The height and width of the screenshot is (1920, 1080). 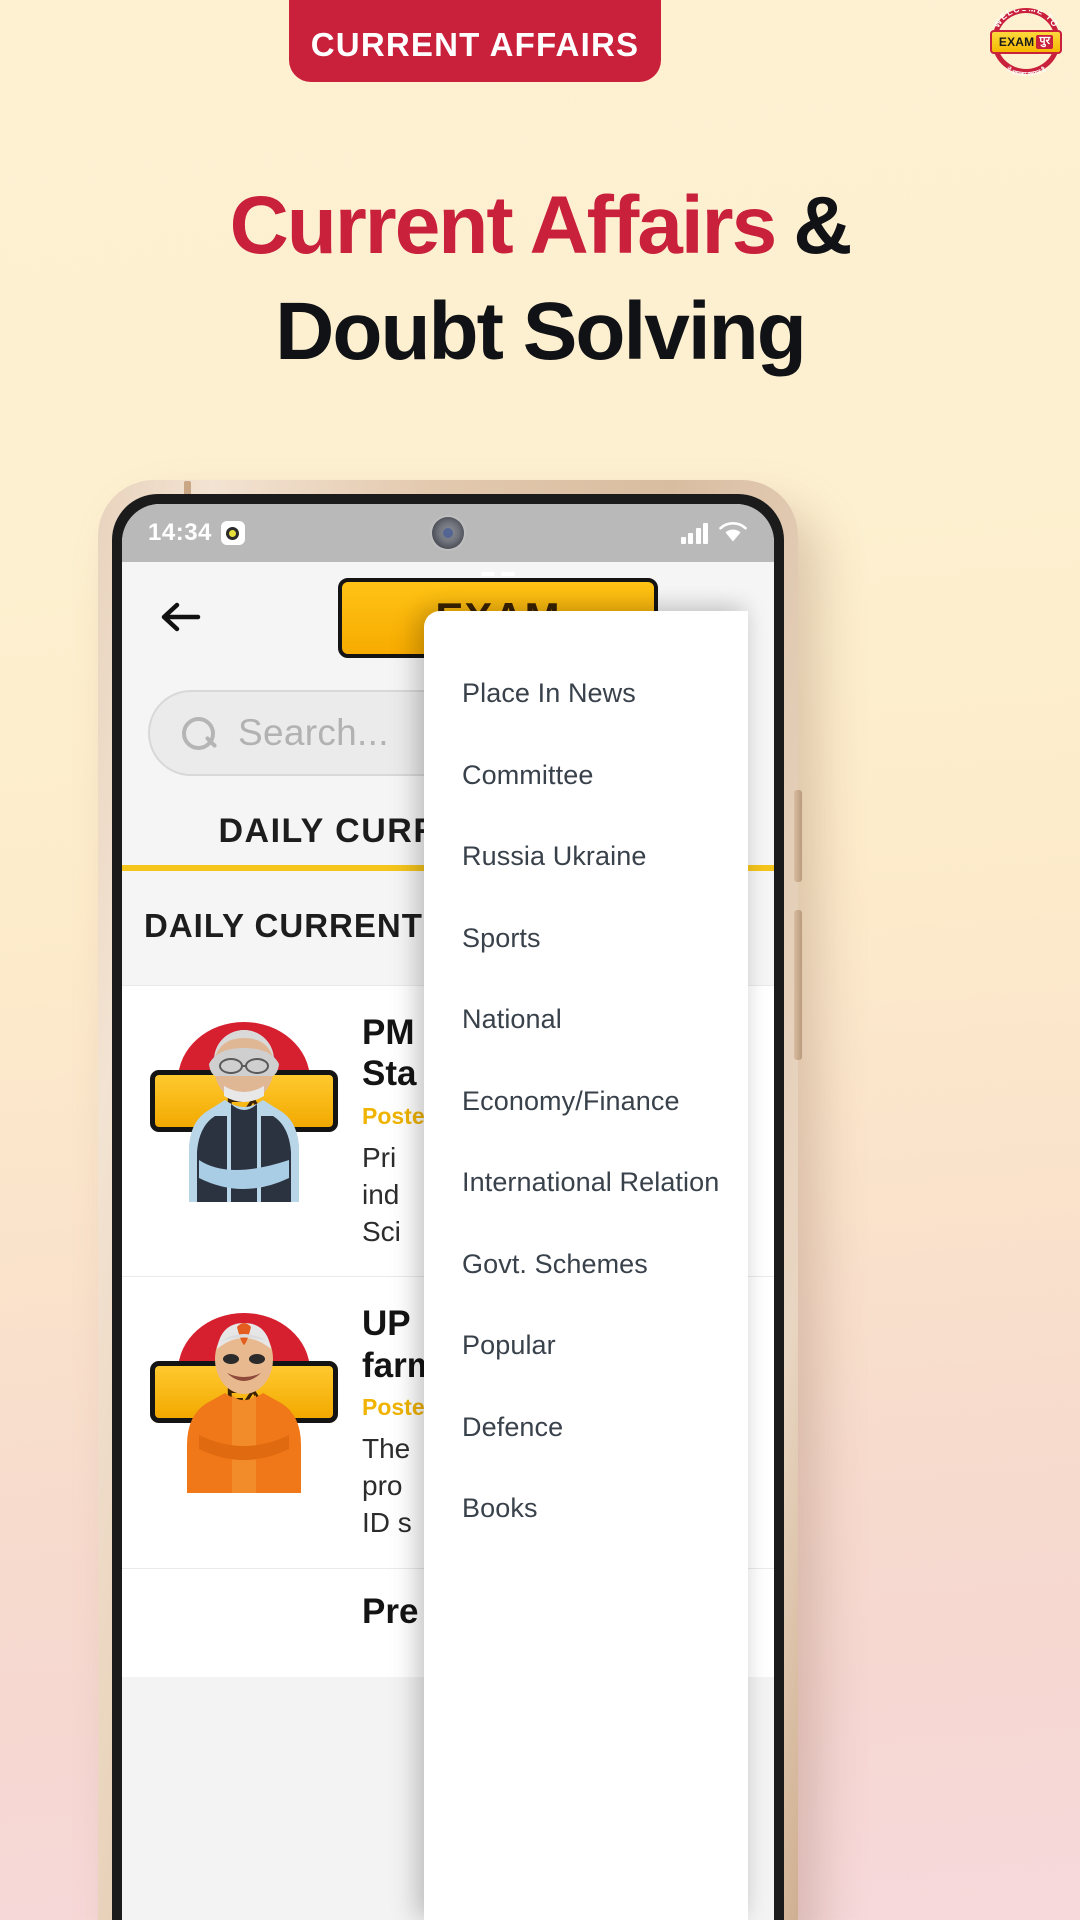 I want to click on badge-pur-text: पुर, so click(x=1045, y=42).